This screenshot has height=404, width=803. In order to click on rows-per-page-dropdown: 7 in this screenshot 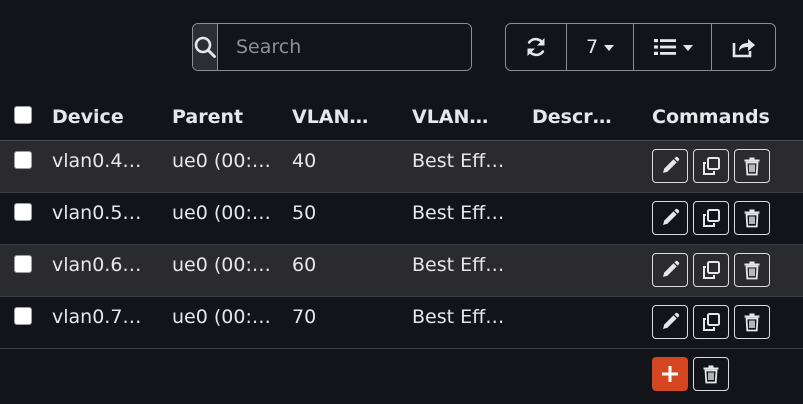, I will do `click(600, 47)`.